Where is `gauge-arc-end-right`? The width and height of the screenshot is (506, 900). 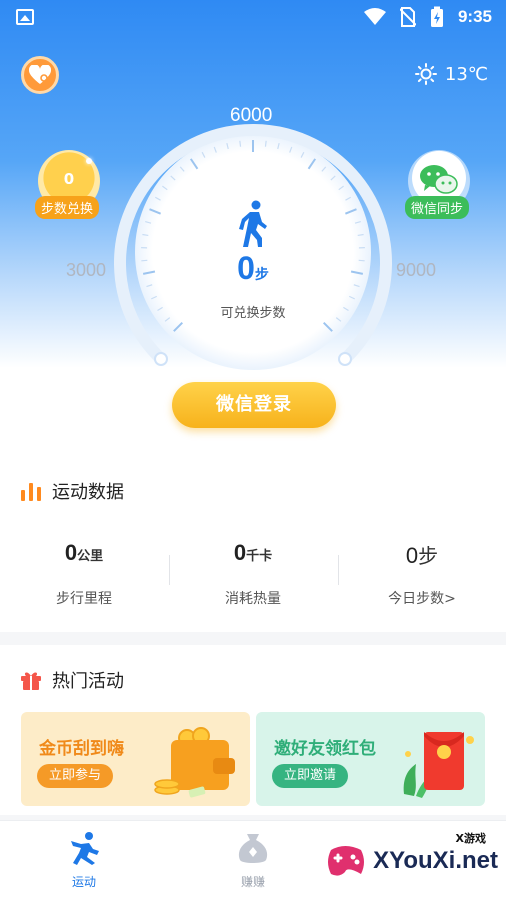 gauge-arc-end-right is located at coordinates (345, 359).